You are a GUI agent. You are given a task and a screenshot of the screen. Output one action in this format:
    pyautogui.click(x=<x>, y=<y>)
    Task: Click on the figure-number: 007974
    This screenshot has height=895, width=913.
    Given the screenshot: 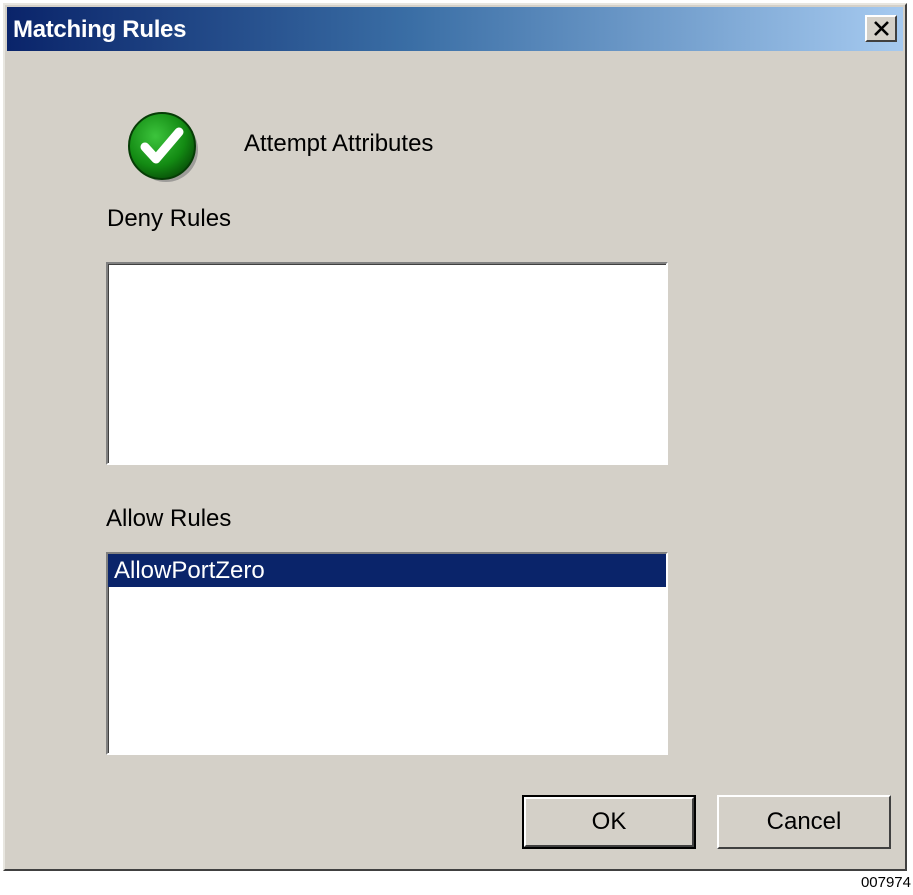 What is the action you would take?
    pyautogui.click(x=885, y=882)
    